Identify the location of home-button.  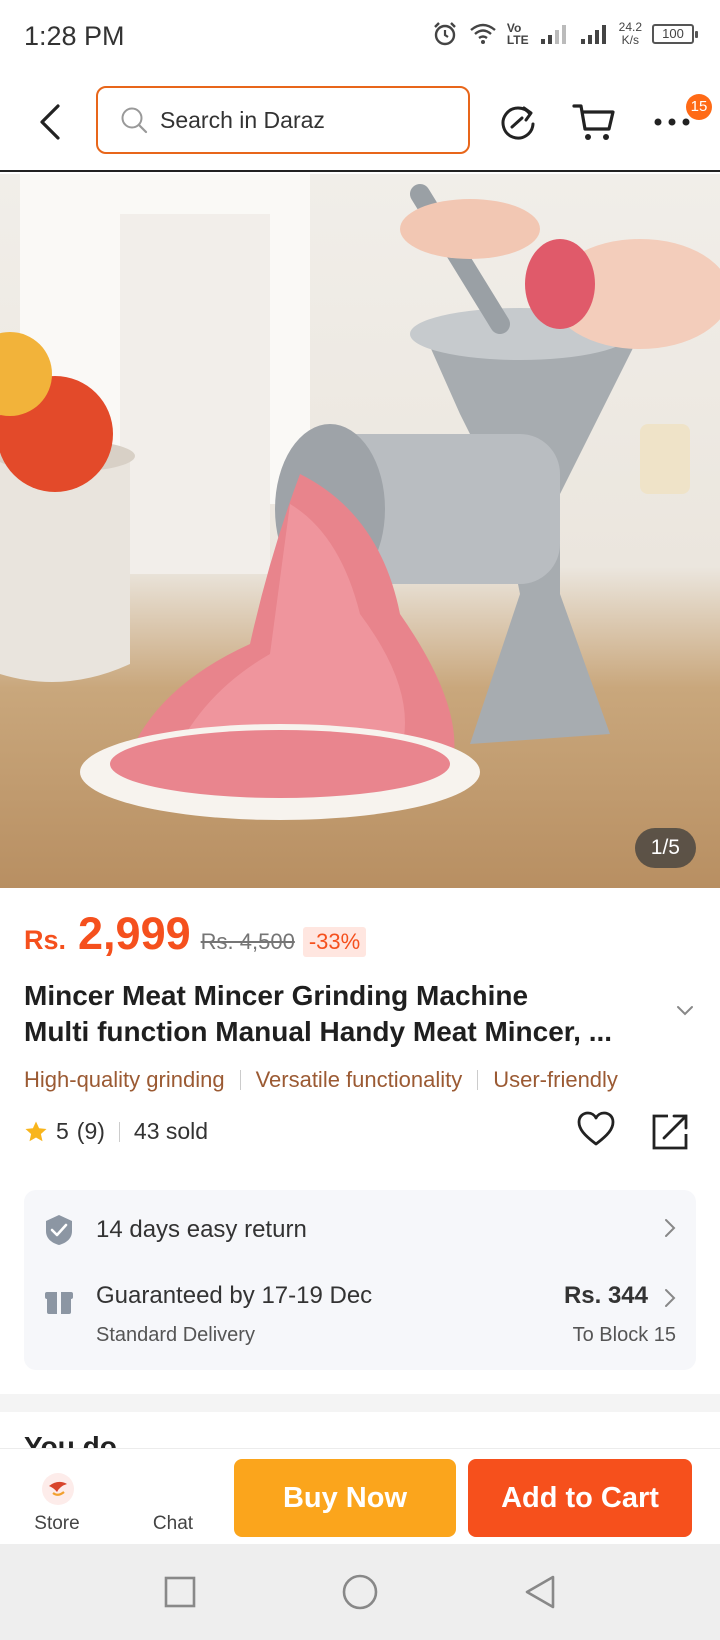
(360, 1592).